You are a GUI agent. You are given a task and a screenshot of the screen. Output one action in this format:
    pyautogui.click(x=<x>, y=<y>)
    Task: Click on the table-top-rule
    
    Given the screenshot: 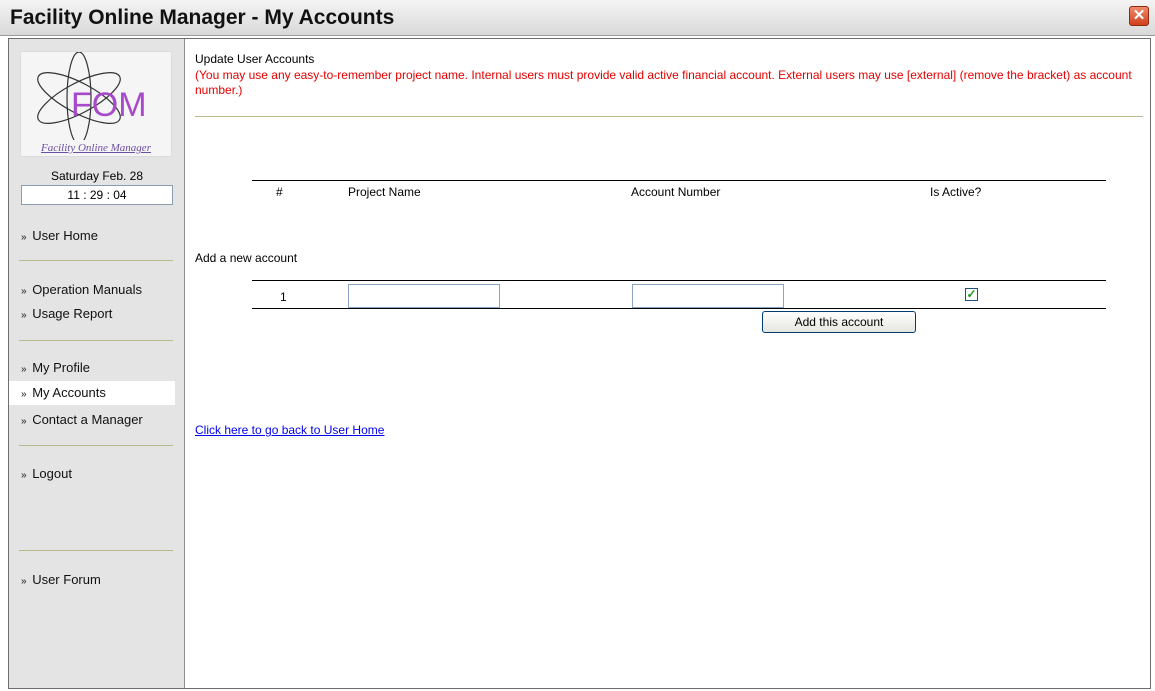 What is the action you would take?
    pyautogui.click(x=679, y=180)
    